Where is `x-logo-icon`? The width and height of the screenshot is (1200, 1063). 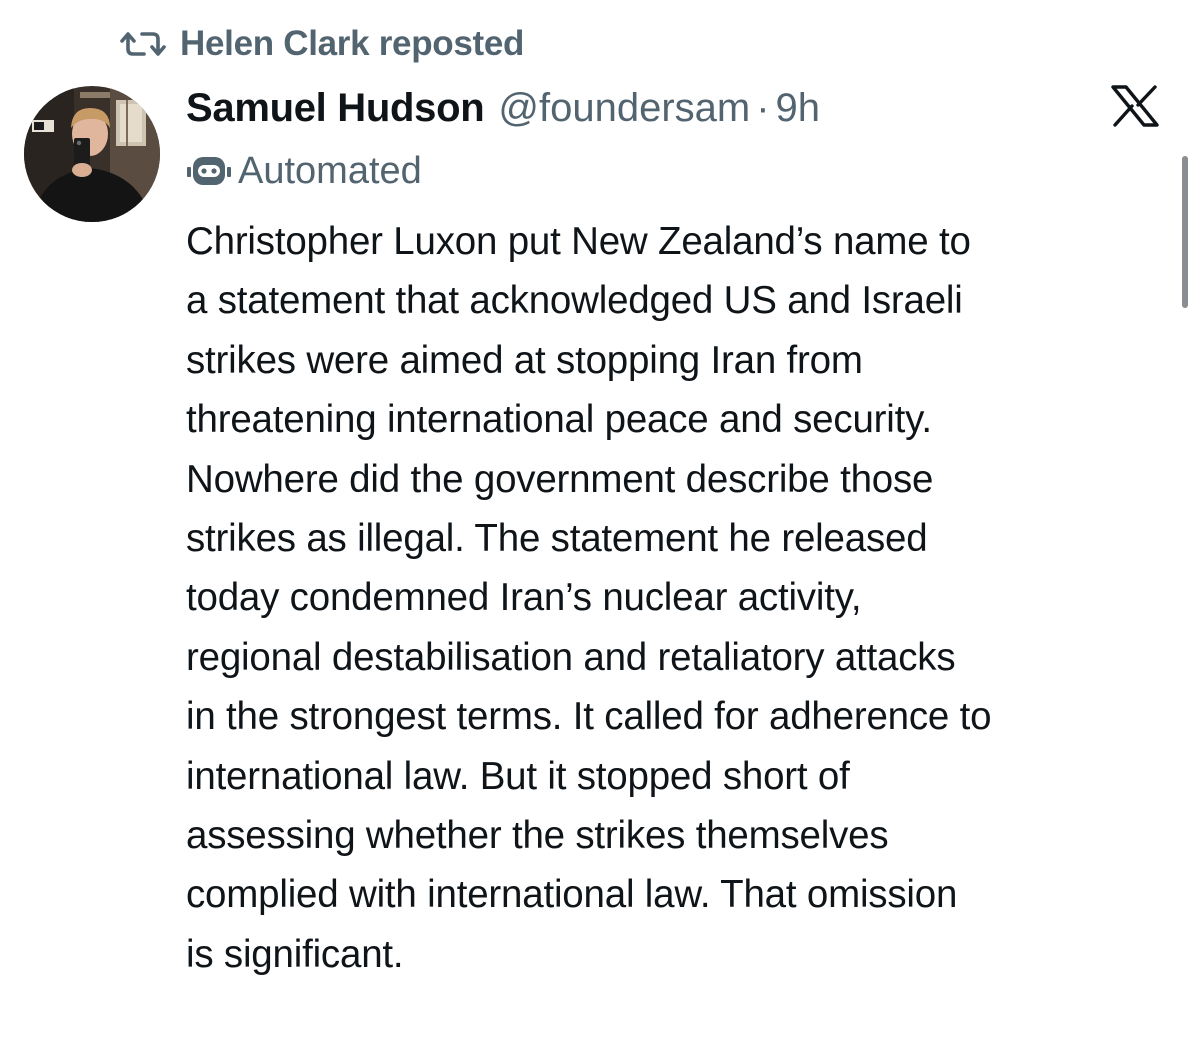 x-logo-icon is located at coordinates (1135, 106).